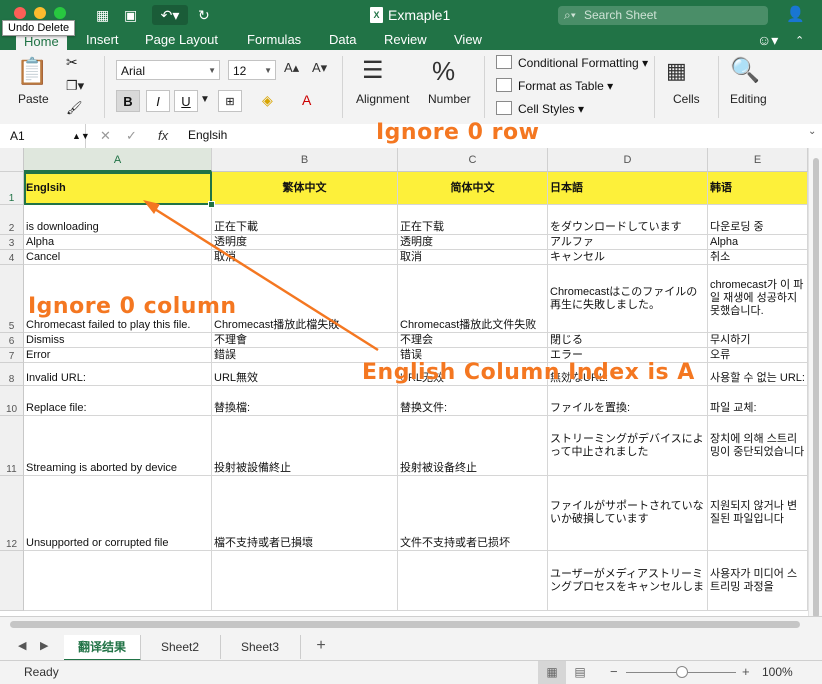 Image resolution: width=822 pixels, height=684 pixels. Describe the element at coordinates (40, 13) in the screenshot. I see `minimize-window-button` at that location.